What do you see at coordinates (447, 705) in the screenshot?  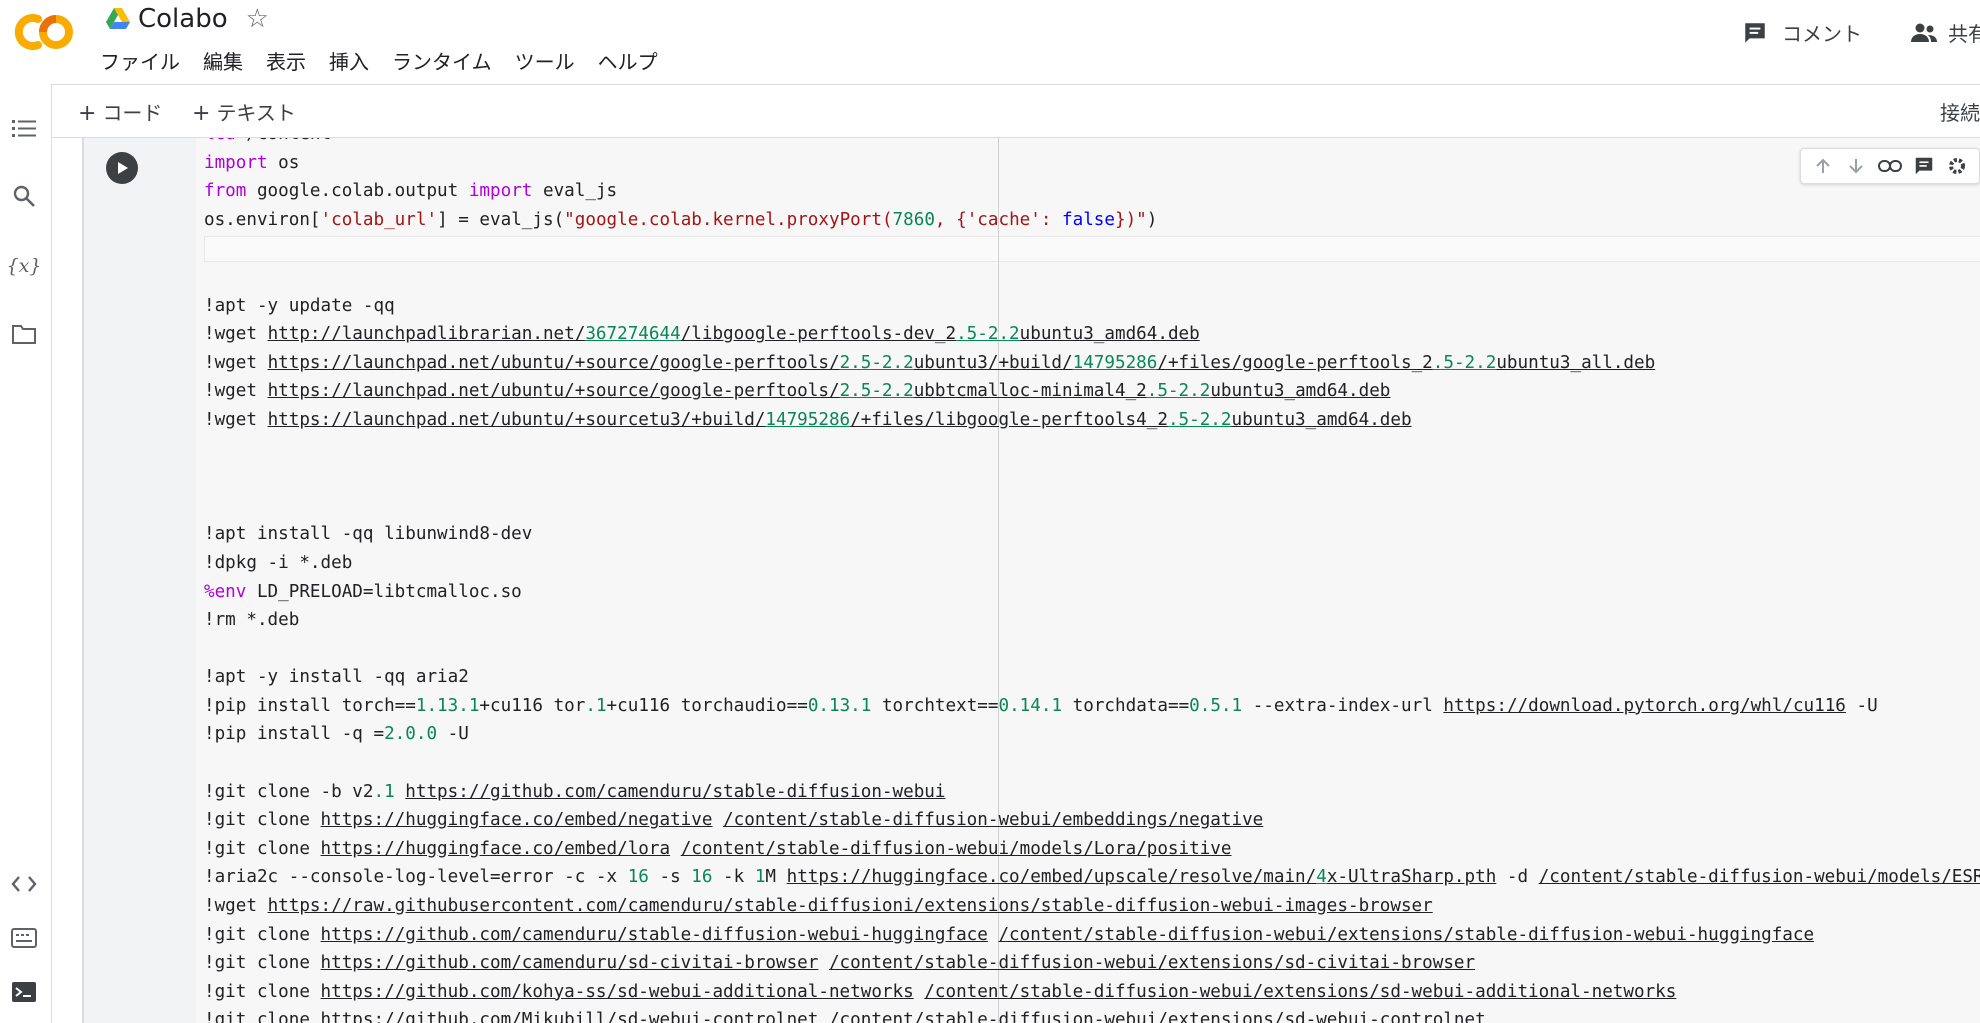 I see `code-token: 1.13.1` at bounding box center [447, 705].